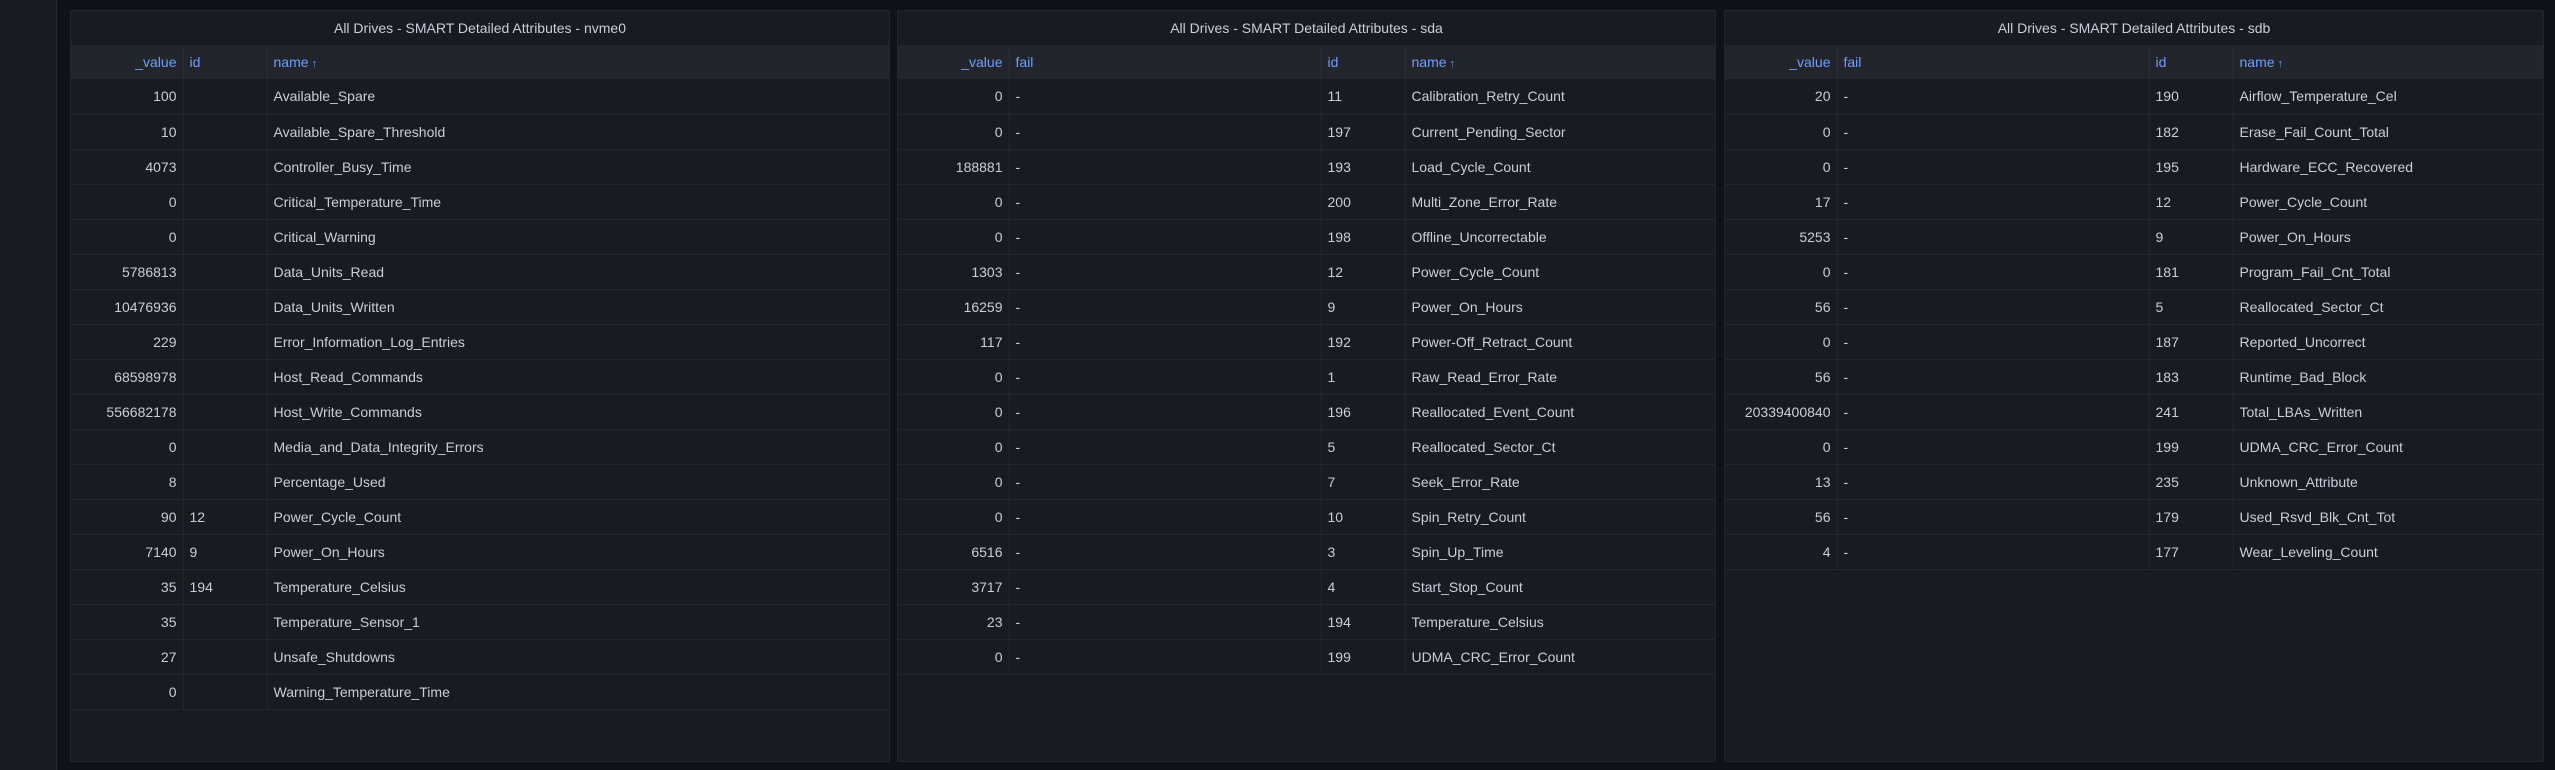 This screenshot has height=770, width=2555. What do you see at coordinates (2161, 62) in the screenshot?
I see `column-header-label: id` at bounding box center [2161, 62].